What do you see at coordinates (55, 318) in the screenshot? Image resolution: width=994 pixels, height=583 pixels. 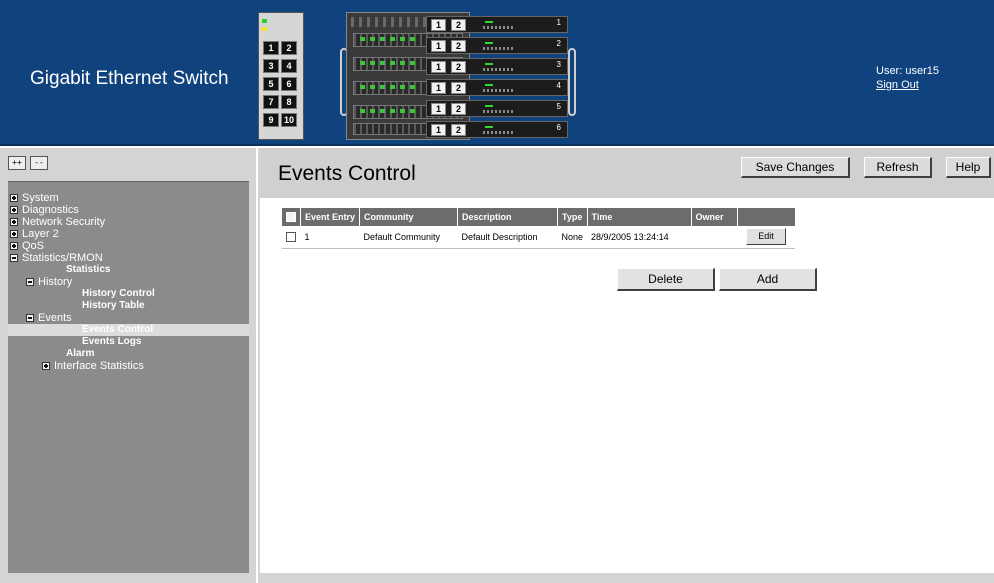 I see `nav-label: Events` at bounding box center [55, 318].